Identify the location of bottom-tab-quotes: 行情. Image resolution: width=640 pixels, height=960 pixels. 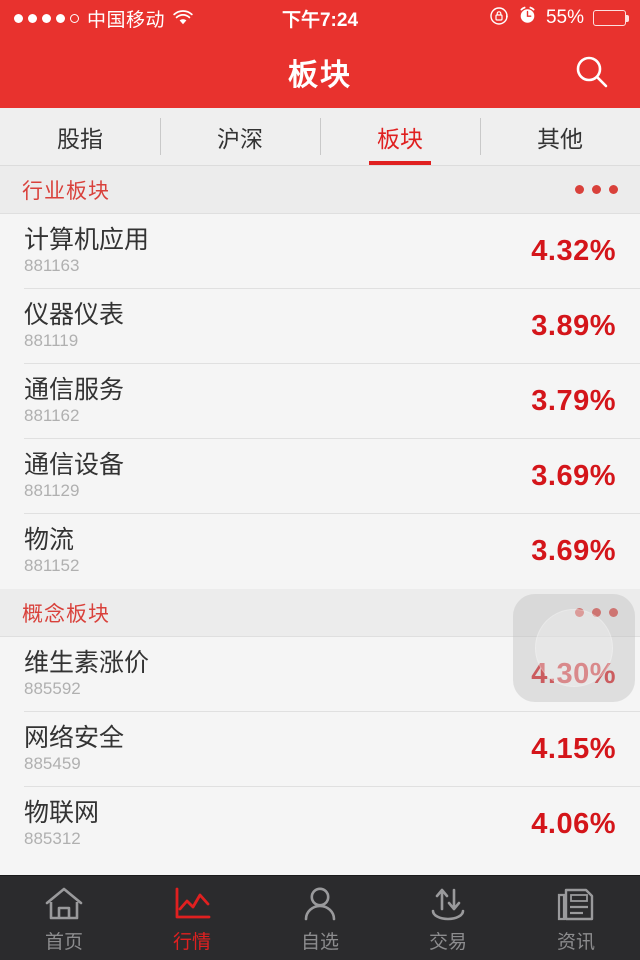
(192, 918).